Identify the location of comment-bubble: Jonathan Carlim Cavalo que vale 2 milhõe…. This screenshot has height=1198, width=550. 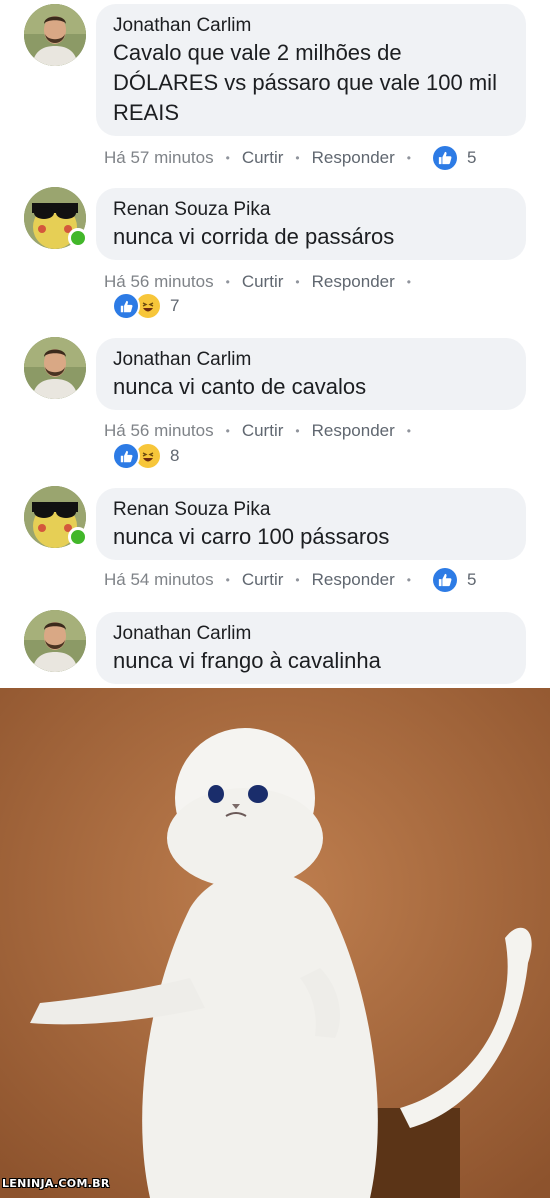
(311, 70).